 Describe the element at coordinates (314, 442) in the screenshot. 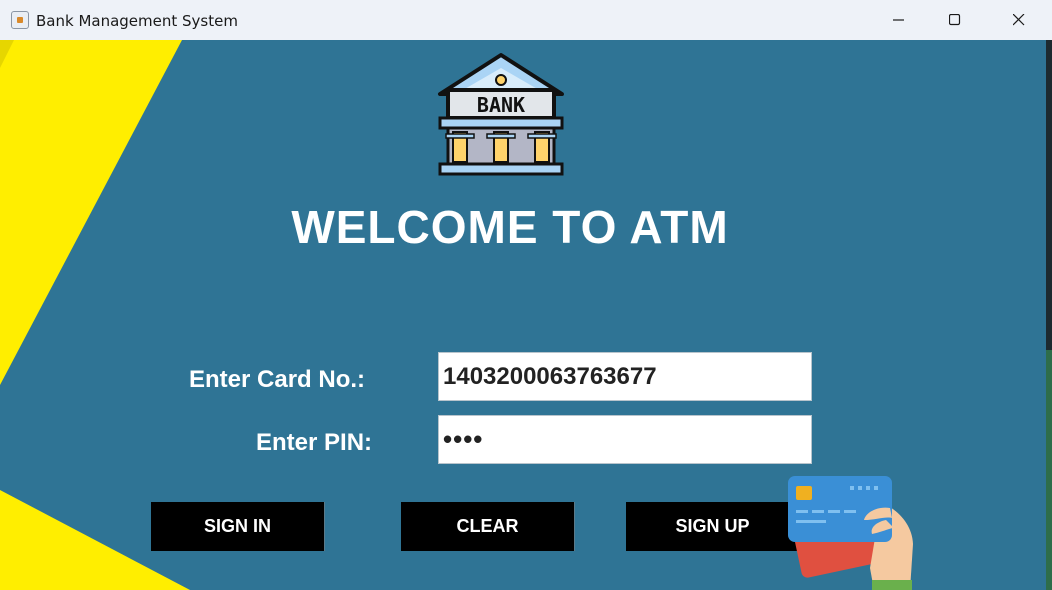

I see `pin-label: Enter PIN:` at that location.